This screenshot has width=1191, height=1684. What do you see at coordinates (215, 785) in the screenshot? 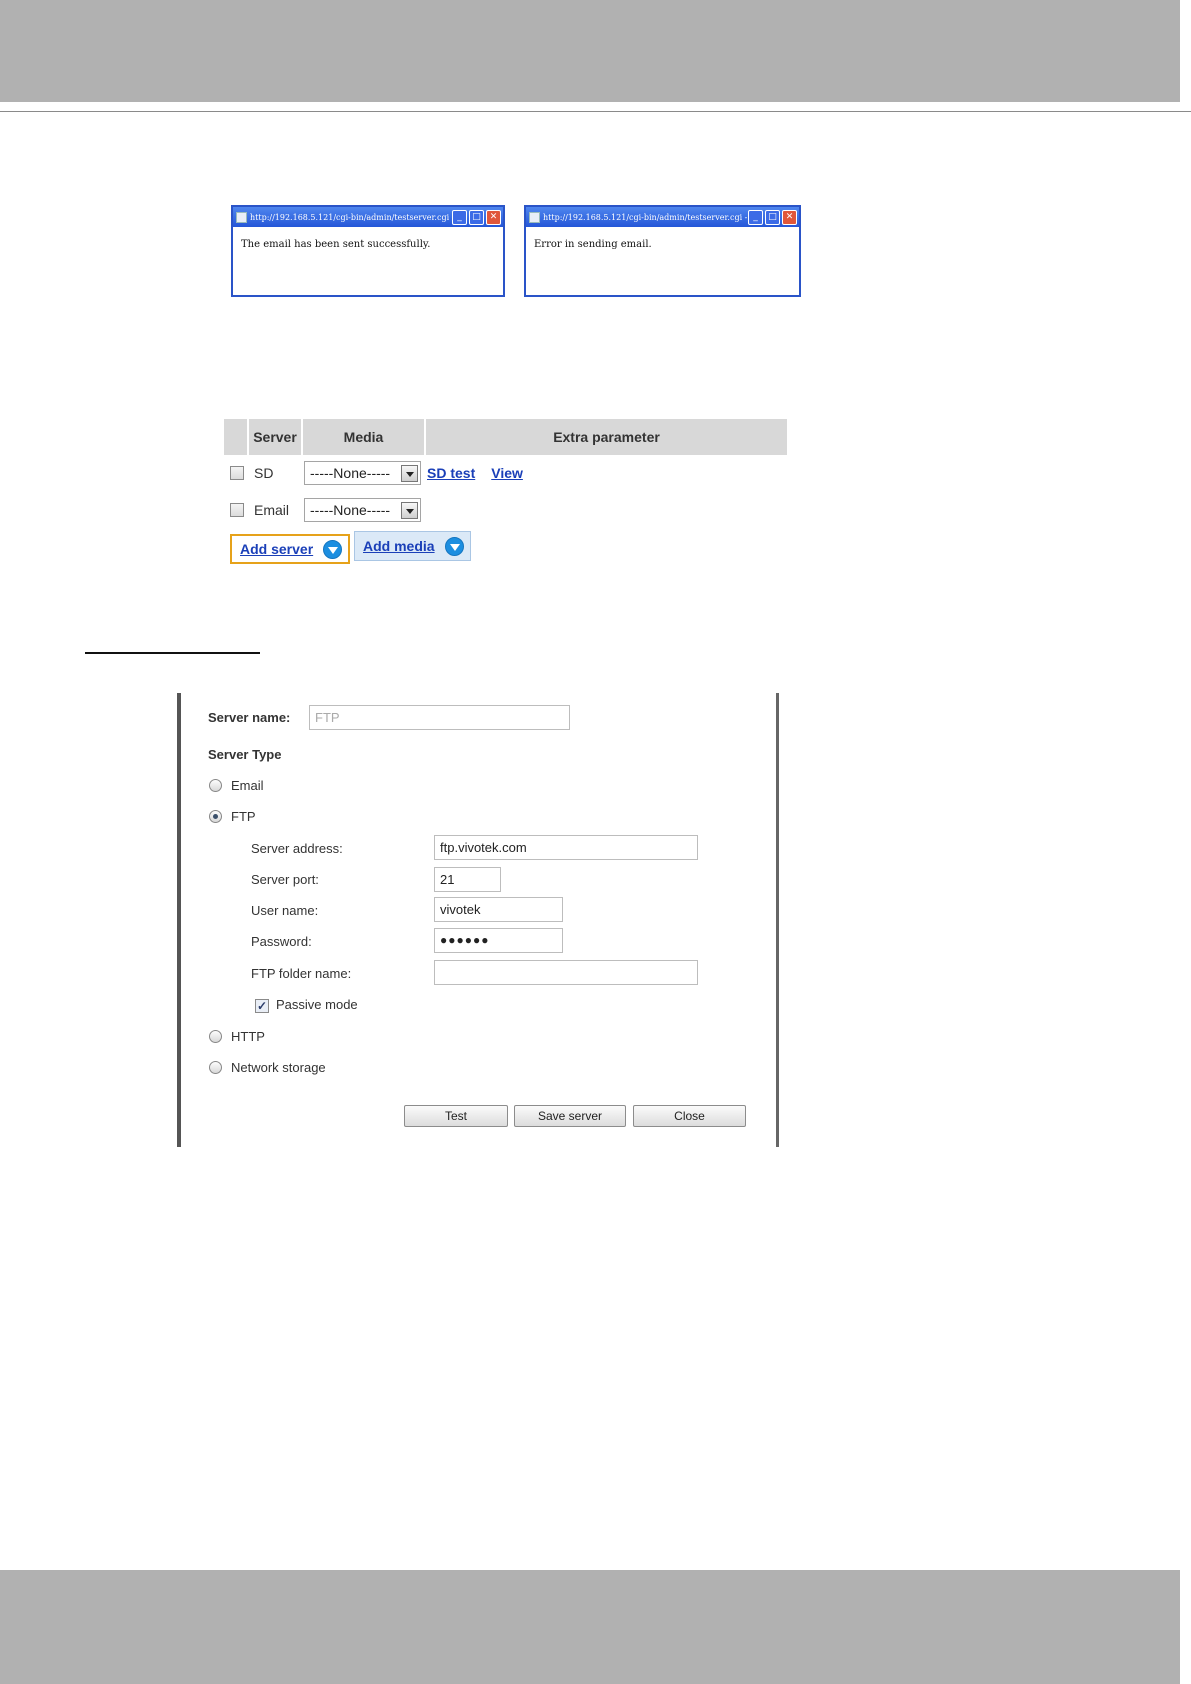
I see `email-radio` at bounding box center [215, 785].